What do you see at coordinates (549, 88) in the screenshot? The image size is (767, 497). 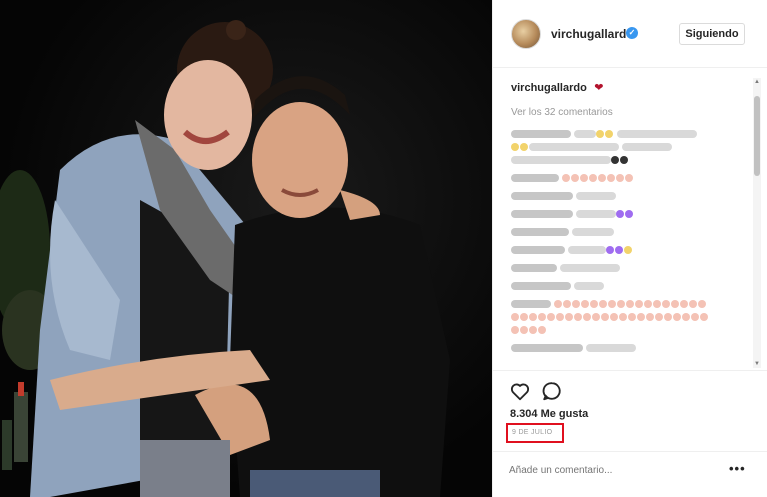 I see `caption-username: virchugallardo` at bounding box center [549, 88].